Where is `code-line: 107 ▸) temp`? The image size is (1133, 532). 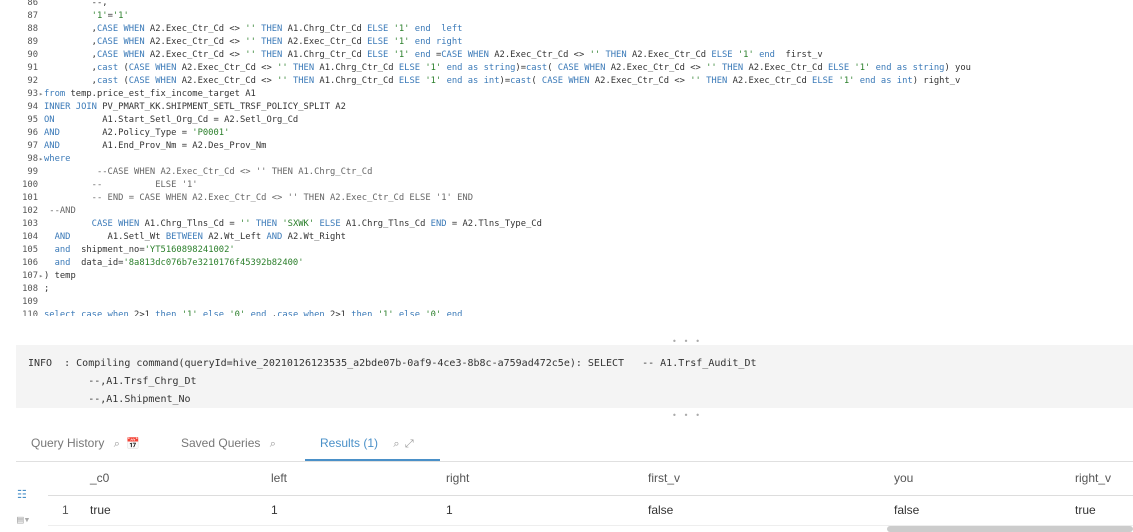
code-line: 107 ▸) temp is located at coordinates (566, 276).